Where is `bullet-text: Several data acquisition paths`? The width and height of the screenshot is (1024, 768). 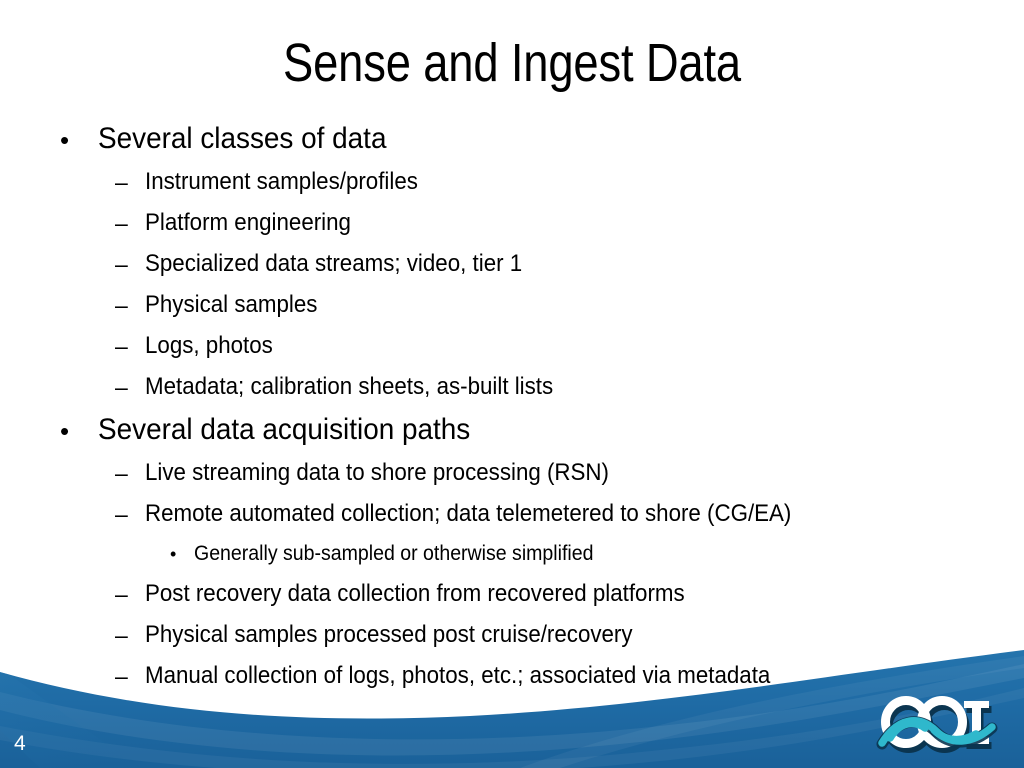 bullet-text: Several data acquisition paths is located at coordinates (284, 429).